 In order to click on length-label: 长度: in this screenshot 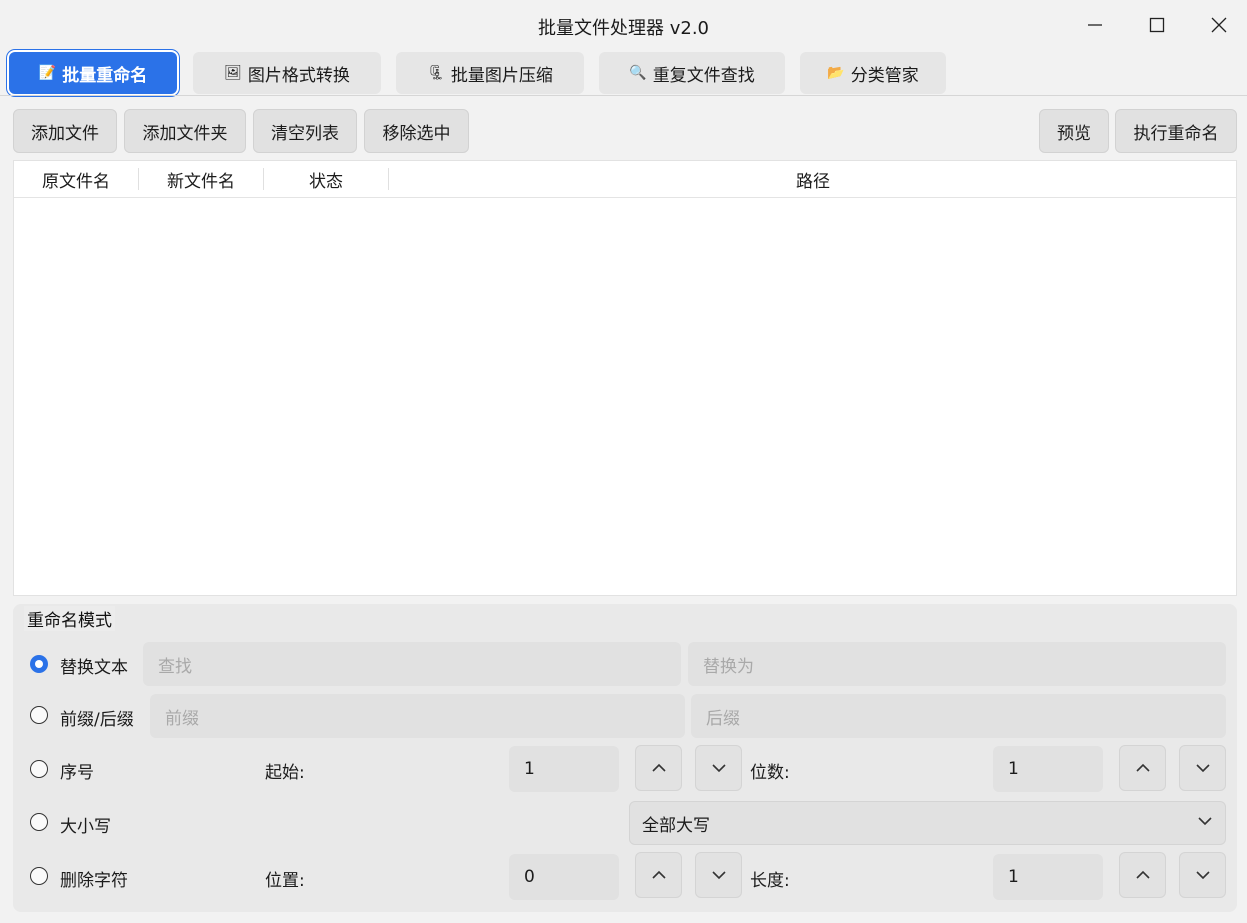, I will do `click(770, 881)`.